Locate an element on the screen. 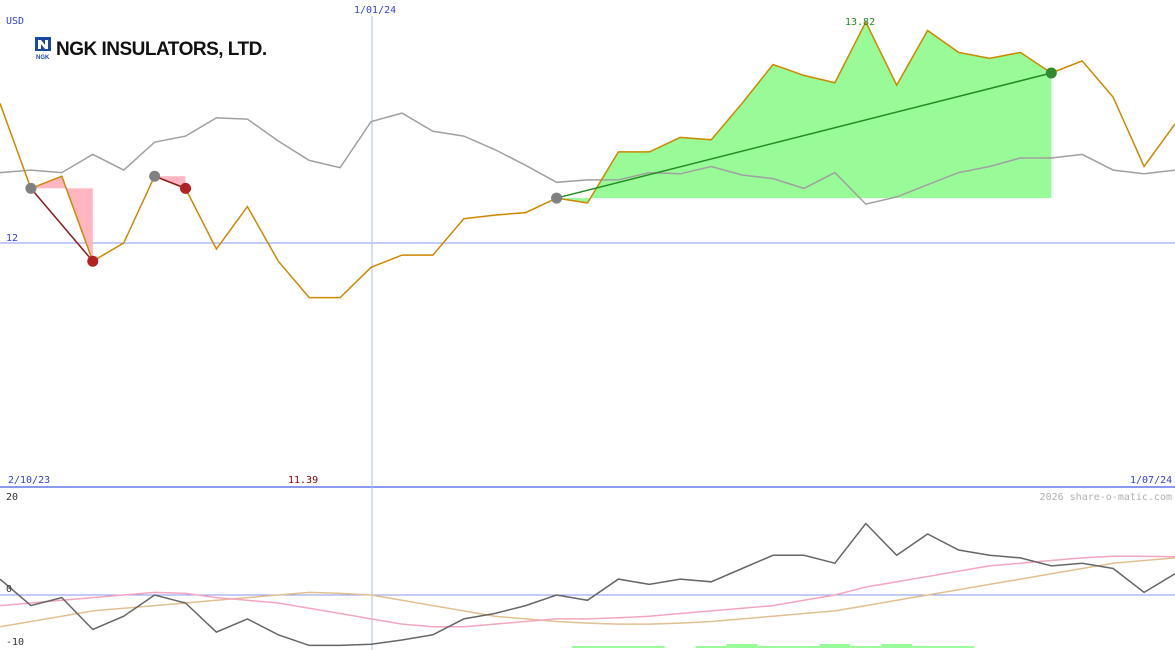  ngk-logo-icon: NGK is located at coordinates (43, 49).